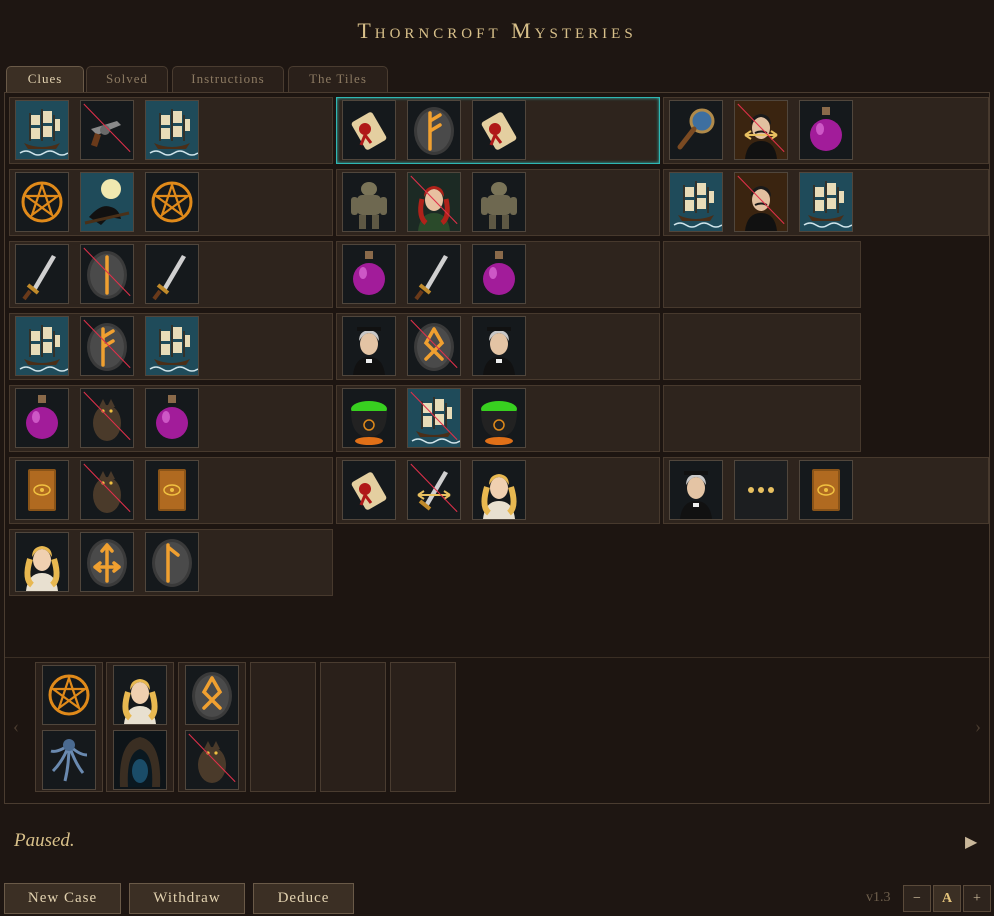 This screenshot has height=916, width=994. What do you see at coordinates (303, 898) in the screenshot?
I see `deduce-button: Deduce` at bounding box center [303, 898].